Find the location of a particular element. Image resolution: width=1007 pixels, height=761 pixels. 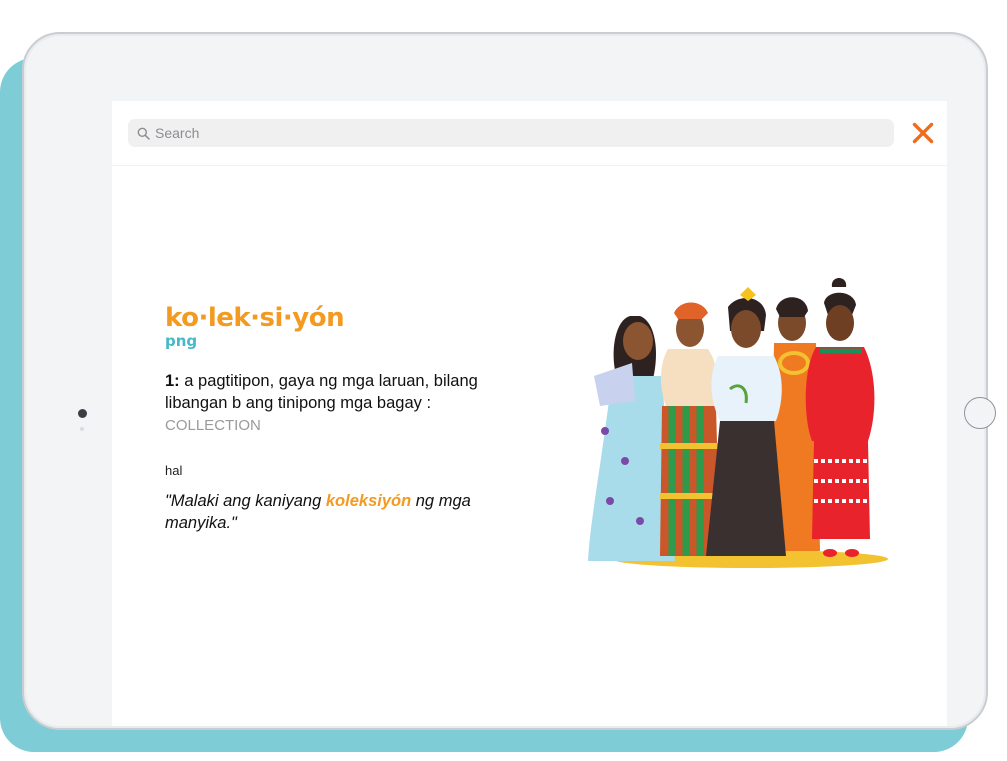

definition-number: 1: is located at coordinates (172, 381).